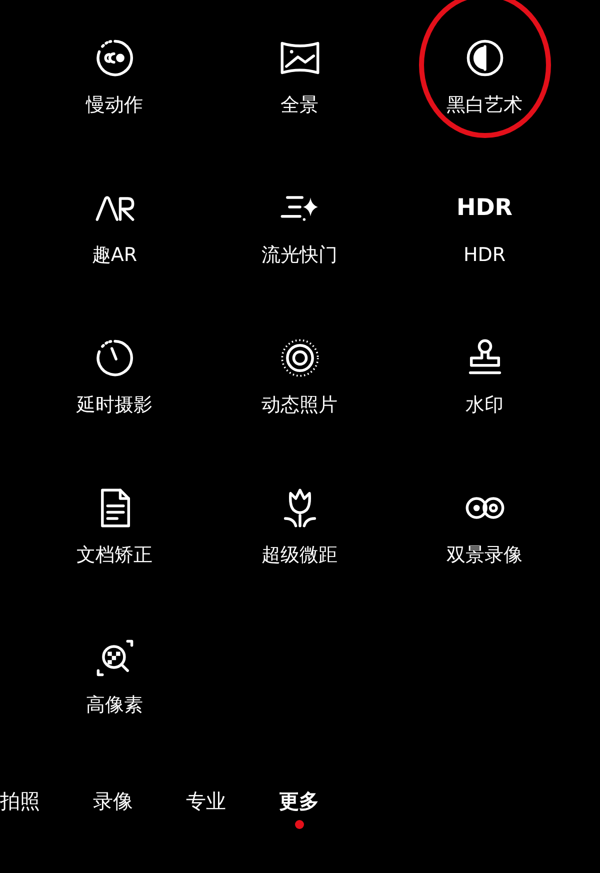  I want to click on mode-label: 黑白艺术, so click(484, 105).